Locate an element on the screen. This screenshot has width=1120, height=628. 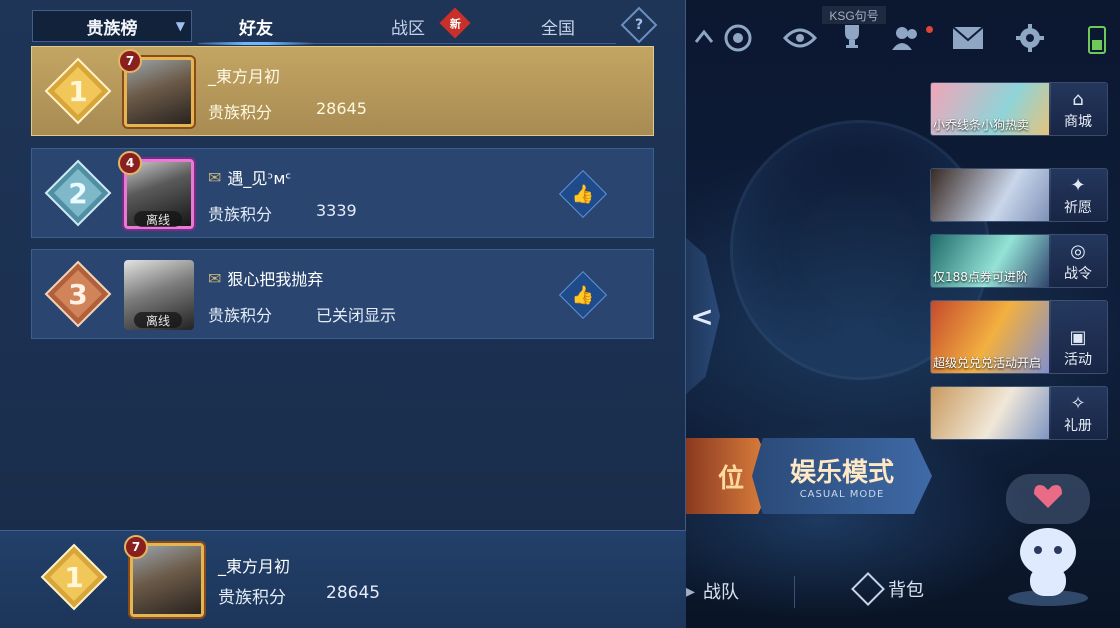
partial-icon is located at coordinates (704, 38).